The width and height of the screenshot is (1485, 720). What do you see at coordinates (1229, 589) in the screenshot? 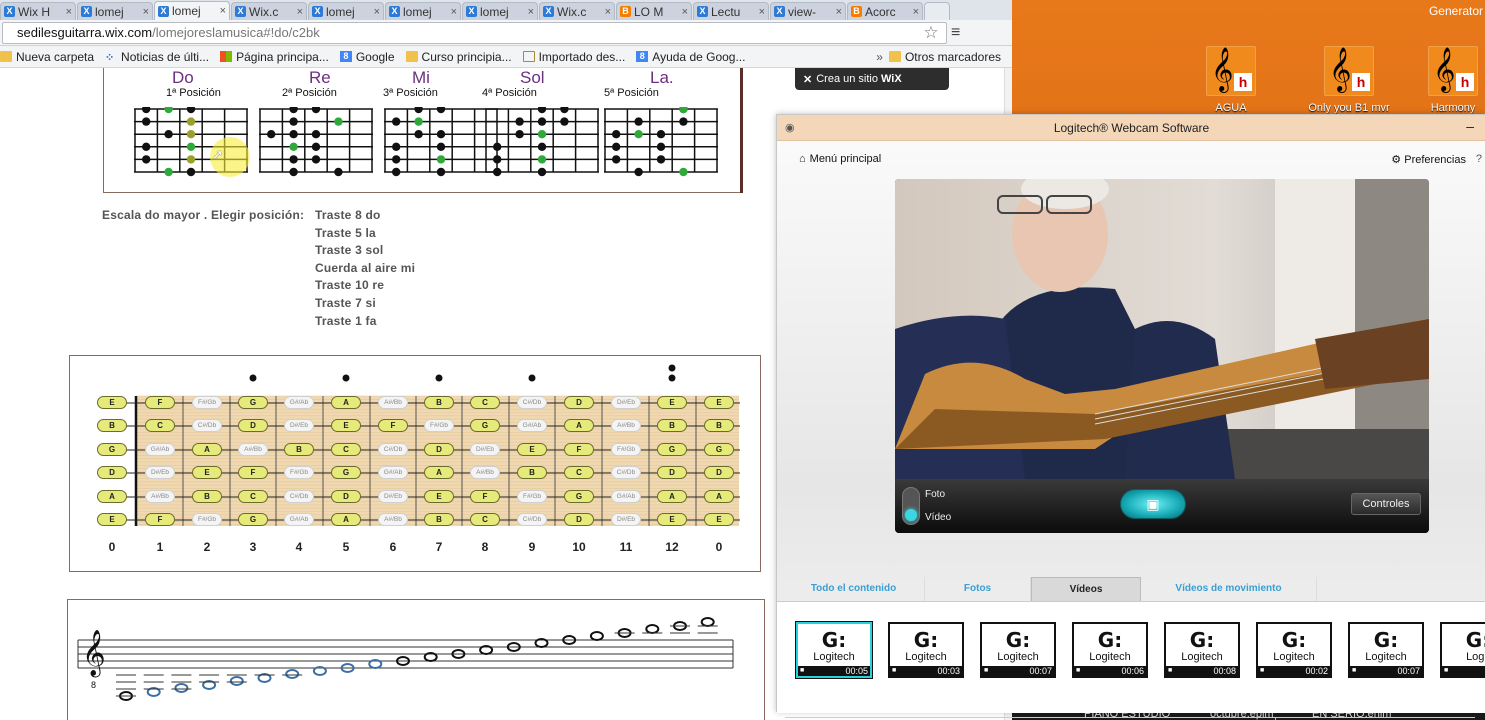
I see `media-tab: Vídeos de movimiento` at bounding box center [1229, 589].